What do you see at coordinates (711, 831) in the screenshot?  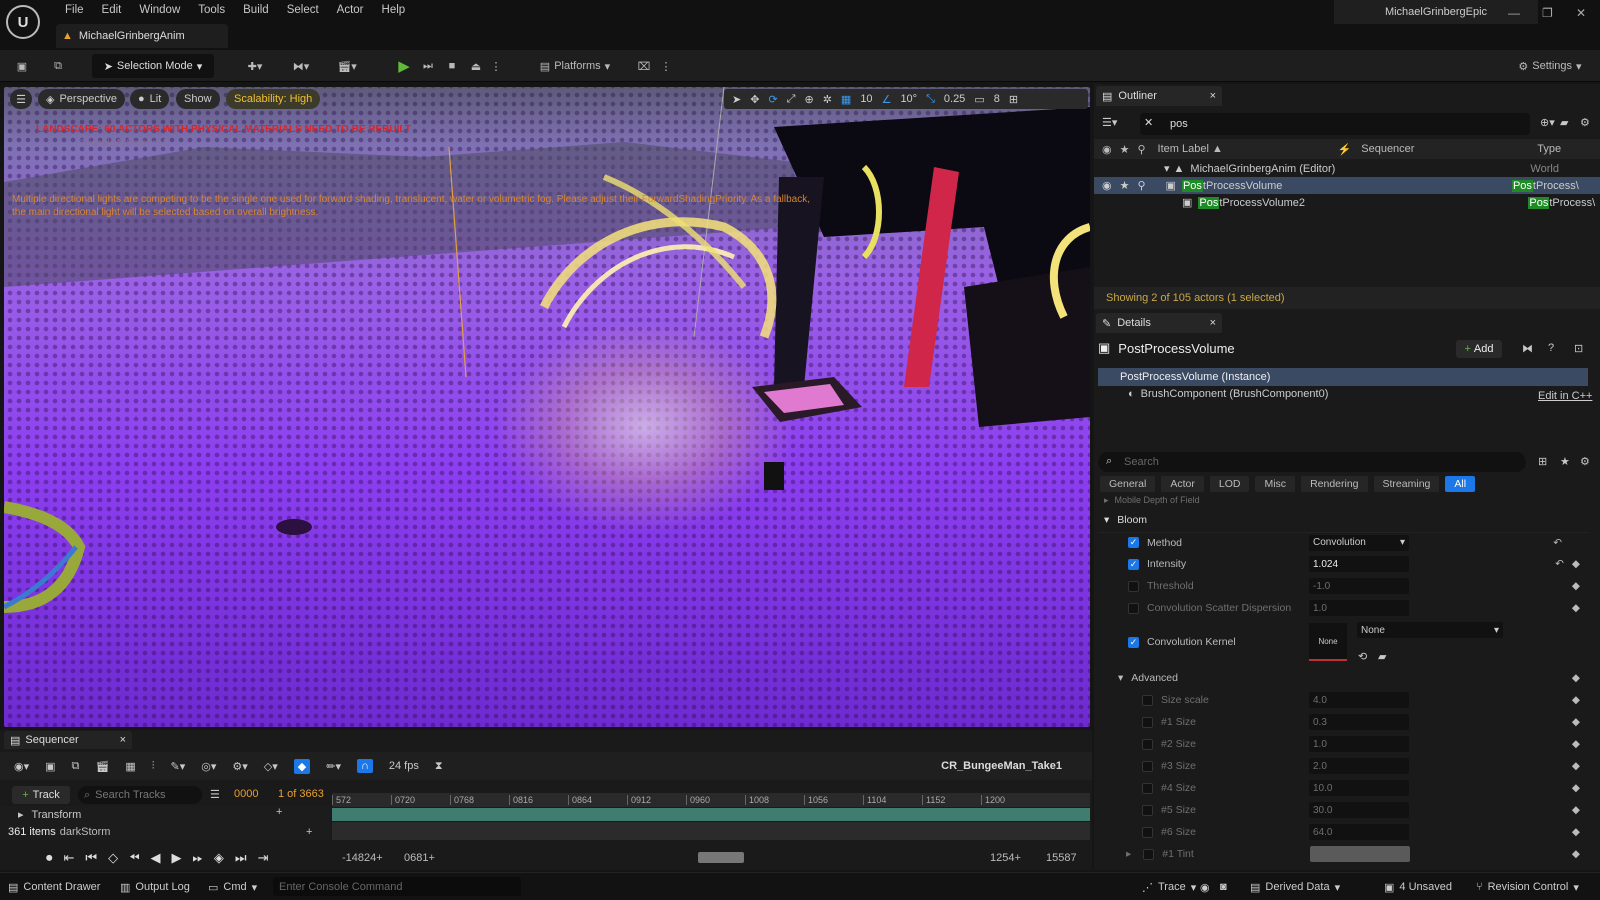 I see `dark-track-bar` at bounding box center [711, 831].